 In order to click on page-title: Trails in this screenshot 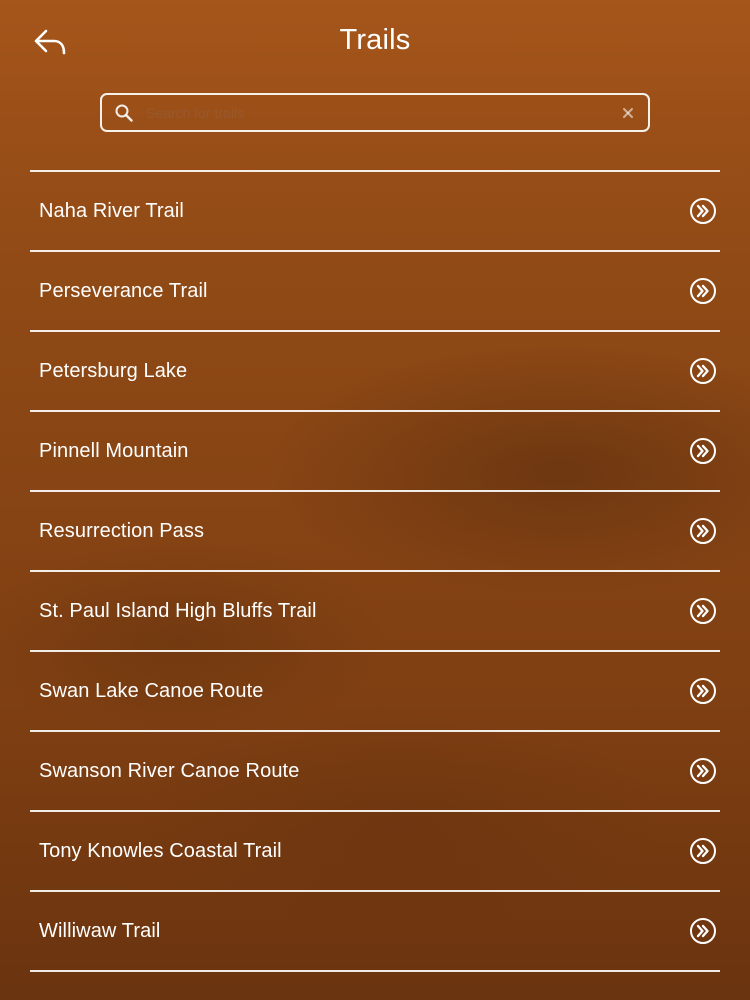, I will do `click(375, 40)`.